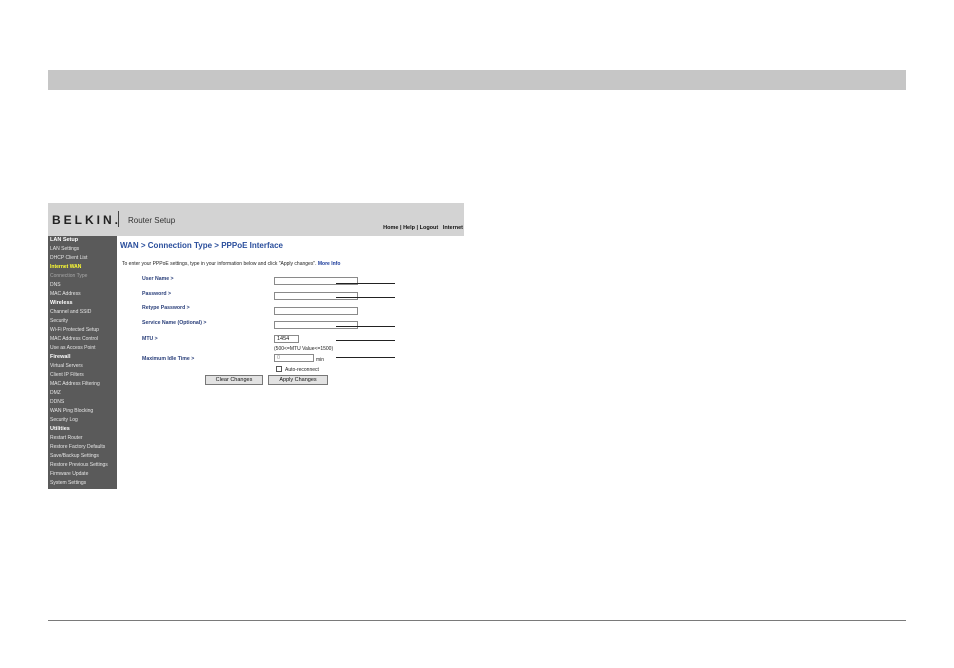 This screenshot has height=668, width=954. Describe the element at coordinates (279, 369) in the screenshot. I see `auto-reconnect-checkbox` at that location.